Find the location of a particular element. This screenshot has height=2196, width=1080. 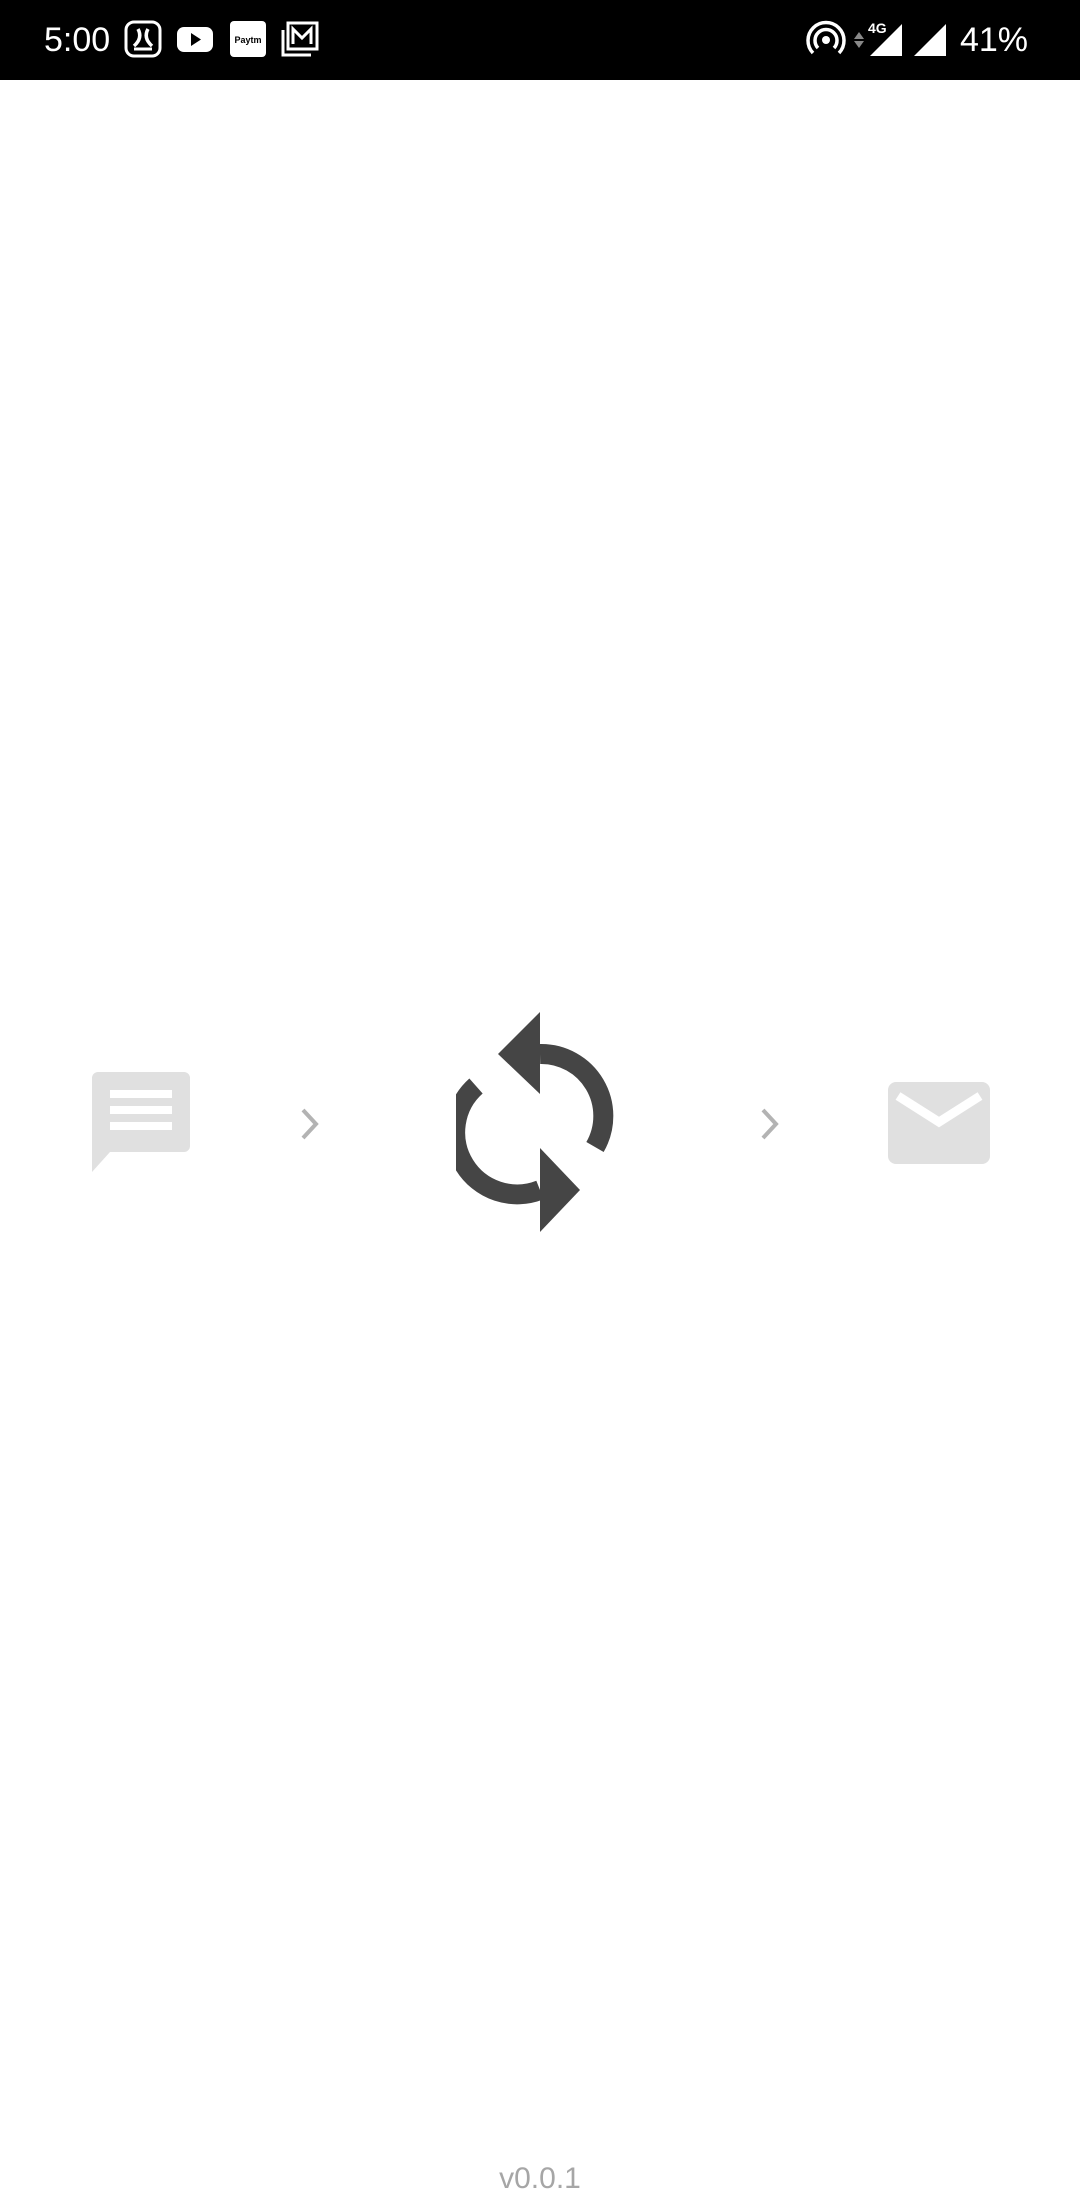

paytm-label: Paytm is located at coordinates (247, 40).